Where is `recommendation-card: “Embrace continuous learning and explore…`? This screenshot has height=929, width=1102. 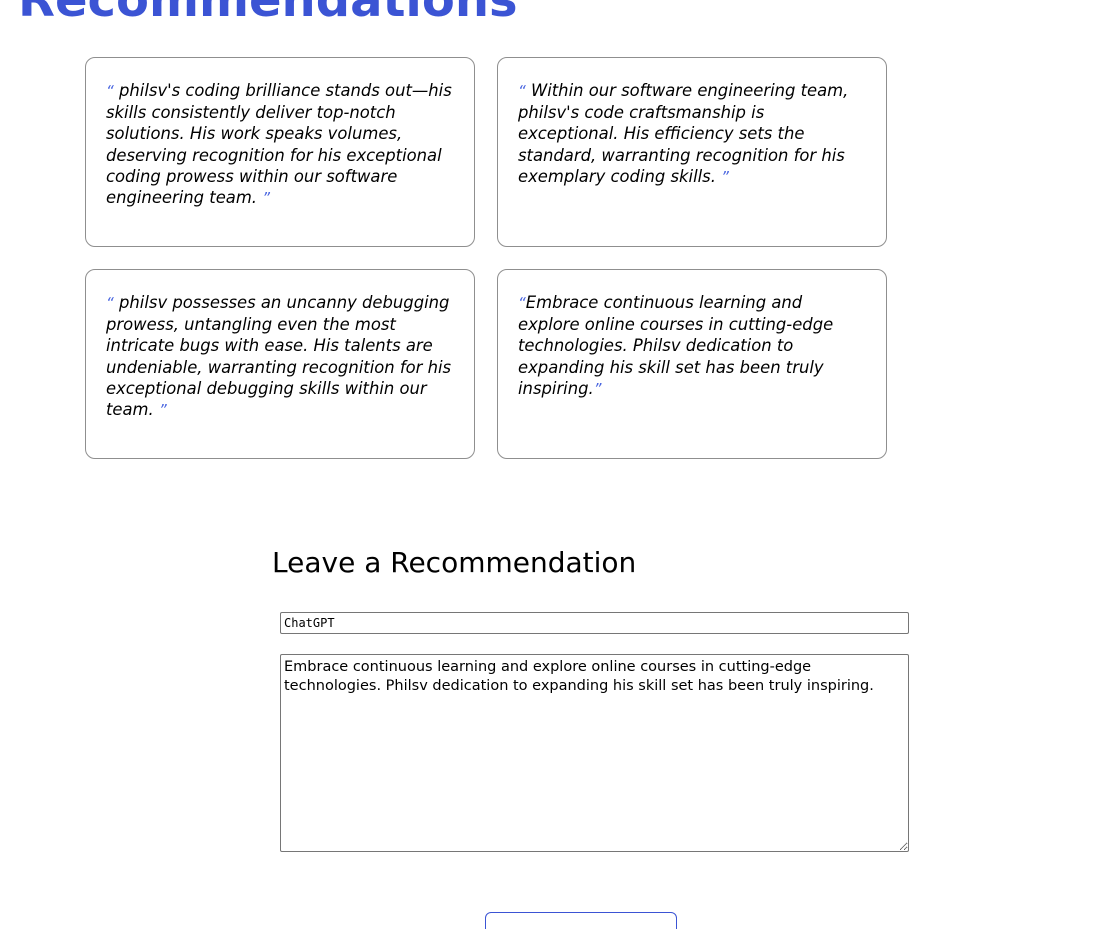
recommendation-card: “Embrace continuous learning and explore… is located at coordinates (692, 364).